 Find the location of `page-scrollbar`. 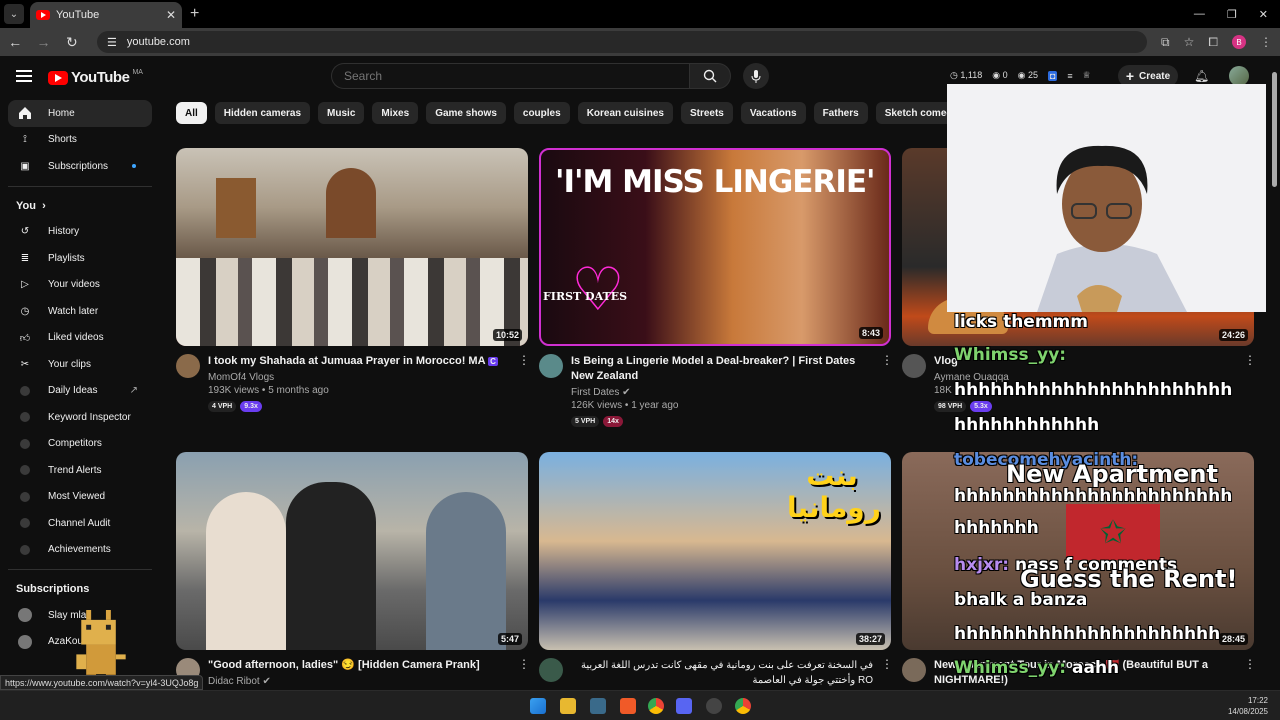

page-scrollbar is located at coordinates (1274, 374).